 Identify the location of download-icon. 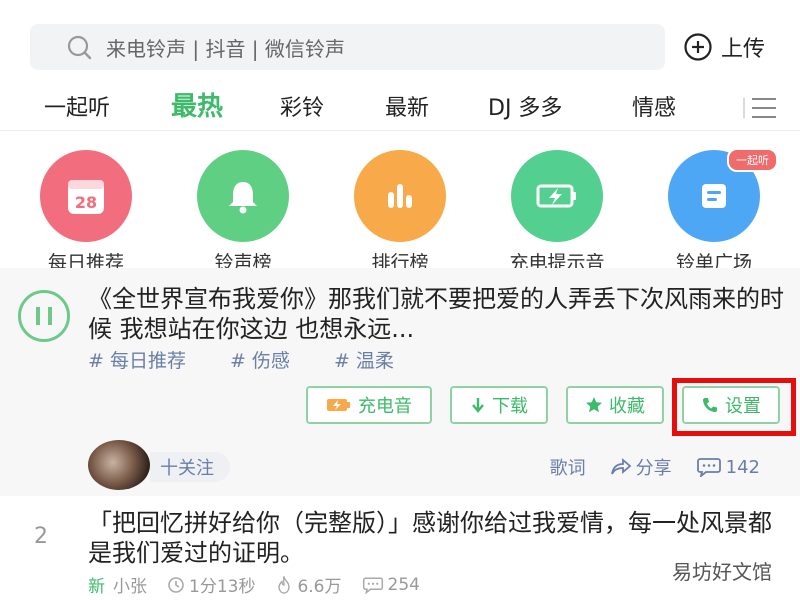
(478, 405).